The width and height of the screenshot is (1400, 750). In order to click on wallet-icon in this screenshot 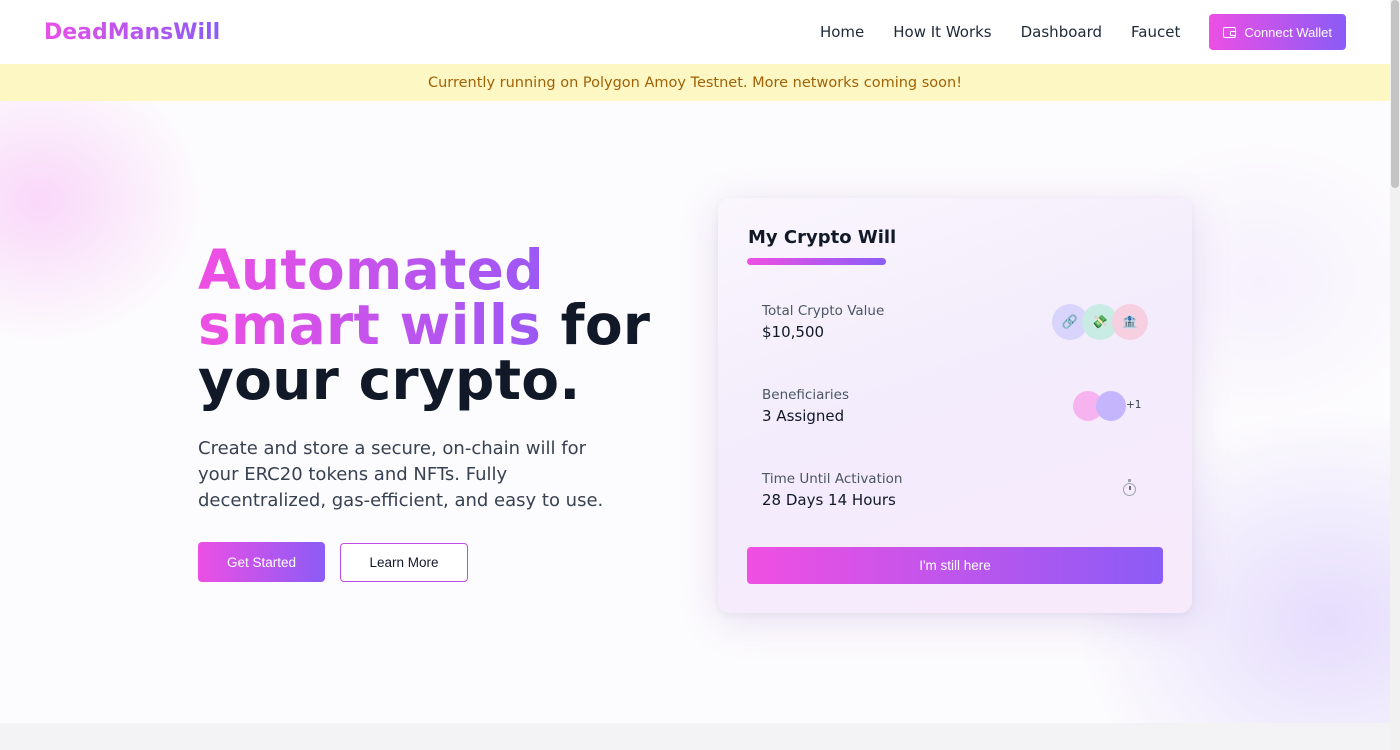, I will do `click(1230, 32)`.